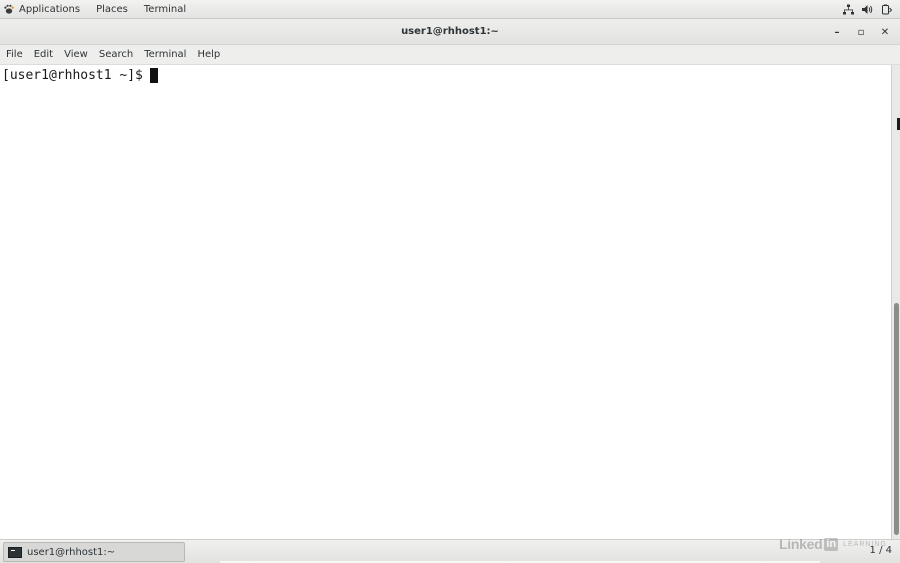 The height and width of the screenshot is (563, 900). Describe the element at coordinates (72, 75) in the screenshot. I see `shell-prompt: [user1@rhhost1 ~]$` at that location.